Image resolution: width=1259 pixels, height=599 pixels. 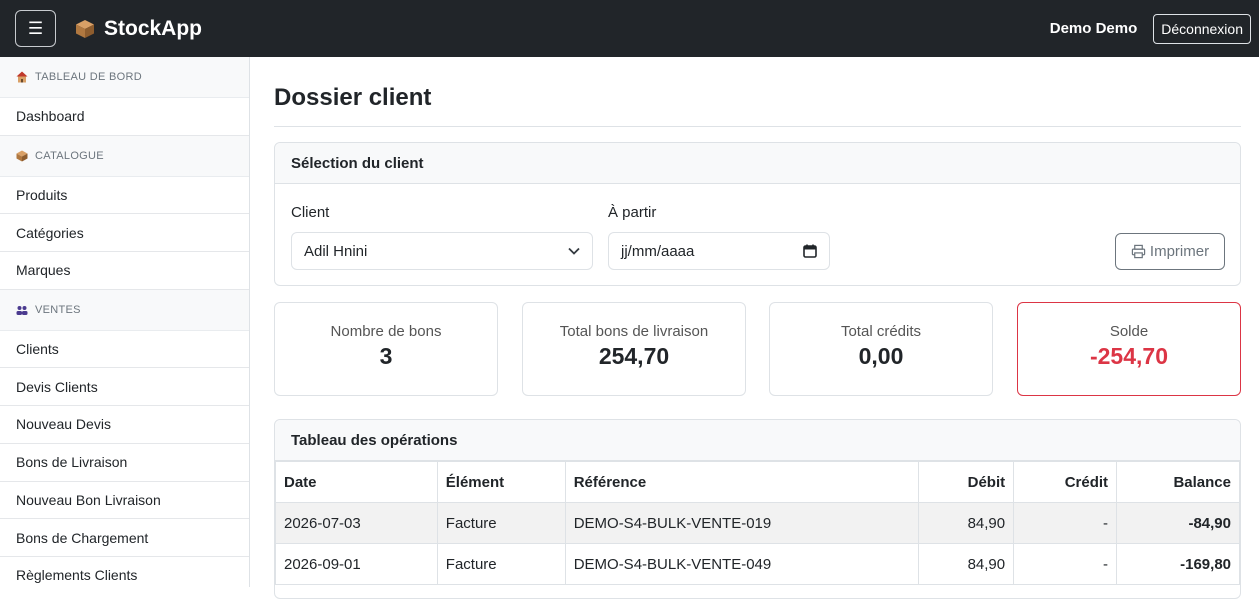 I want to click on cell-date: 2026-07-03, so click(x=356, y=523).